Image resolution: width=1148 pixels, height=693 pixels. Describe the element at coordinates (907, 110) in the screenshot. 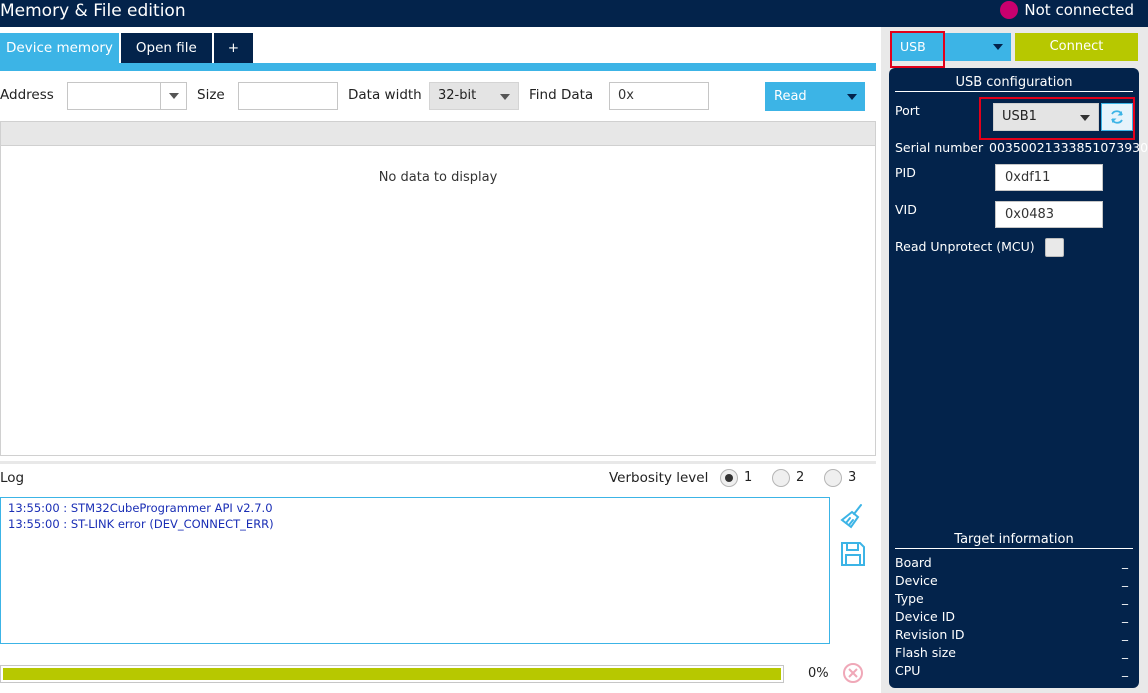

I see `port-label: Port` at that location.